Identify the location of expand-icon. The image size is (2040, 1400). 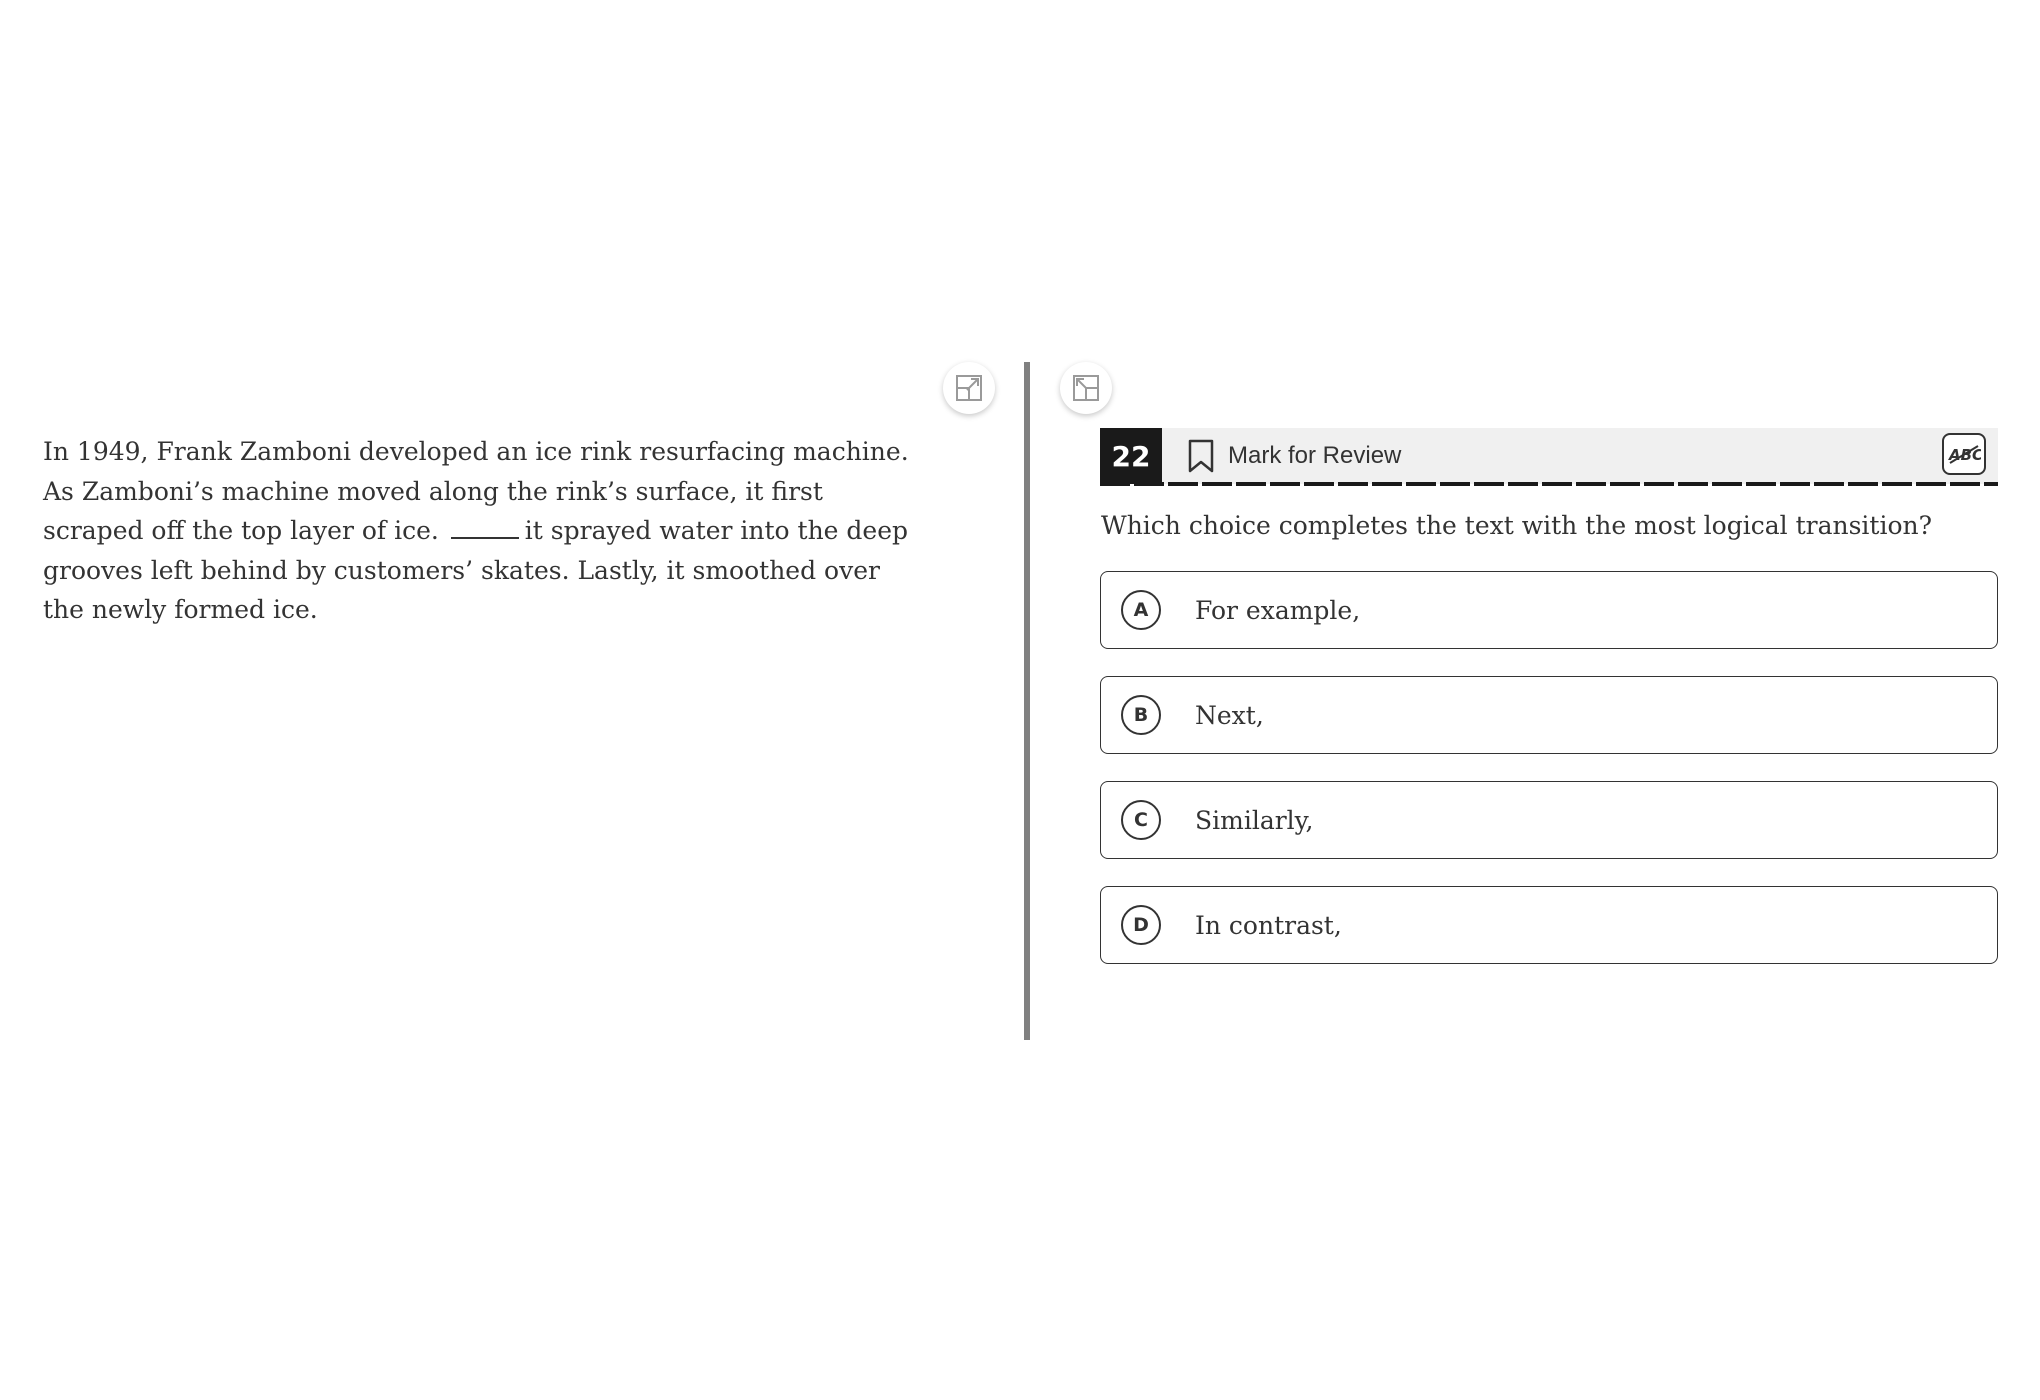
(969, 388).